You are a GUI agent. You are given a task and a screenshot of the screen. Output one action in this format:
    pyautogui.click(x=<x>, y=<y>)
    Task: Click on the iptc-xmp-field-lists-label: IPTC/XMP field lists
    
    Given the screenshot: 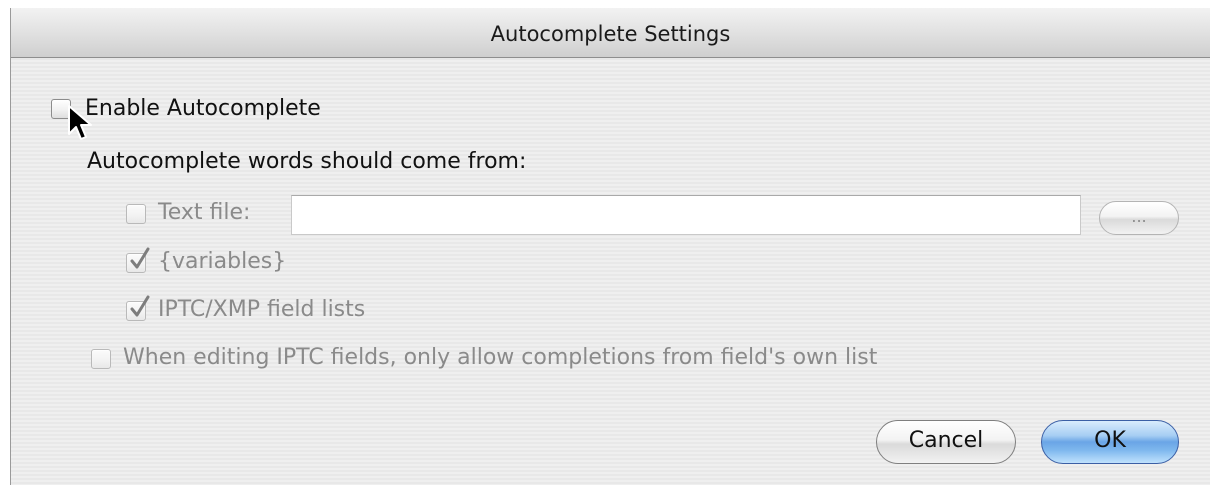 What is the action you would take?
    pyautogui.click(x=262, y=309)
    